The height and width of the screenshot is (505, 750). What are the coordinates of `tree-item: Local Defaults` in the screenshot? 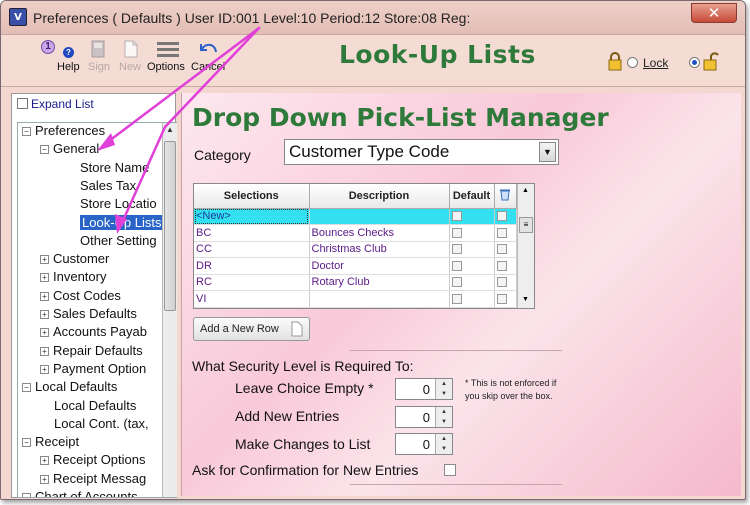 It's located at (95, 405).